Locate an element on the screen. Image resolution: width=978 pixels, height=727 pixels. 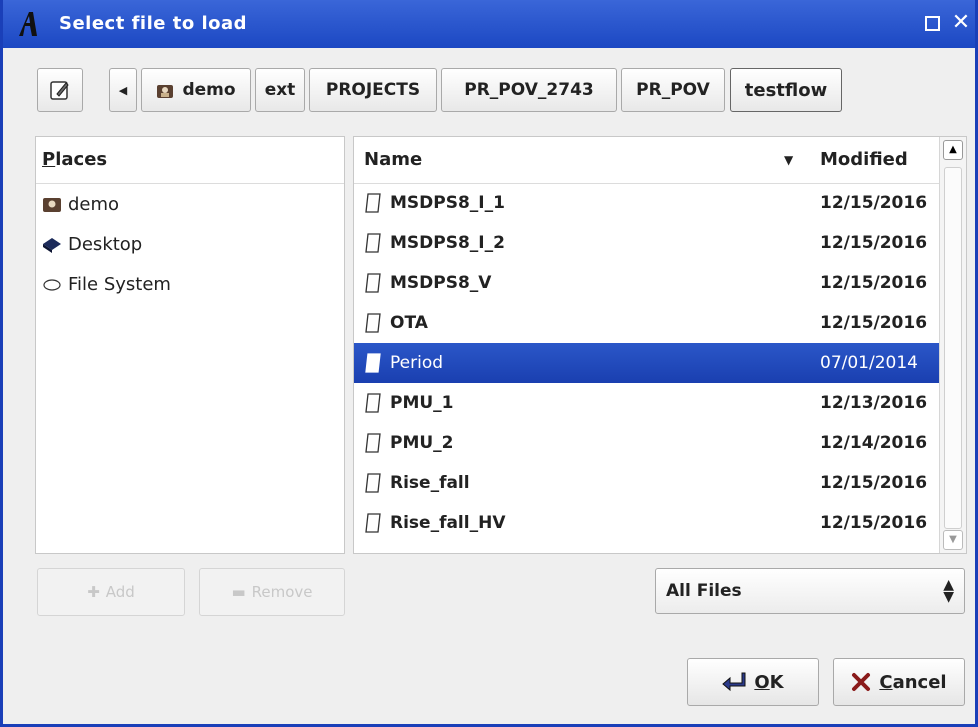
title-bar: Select file to load ✕ is located at coordinates (489, 24).